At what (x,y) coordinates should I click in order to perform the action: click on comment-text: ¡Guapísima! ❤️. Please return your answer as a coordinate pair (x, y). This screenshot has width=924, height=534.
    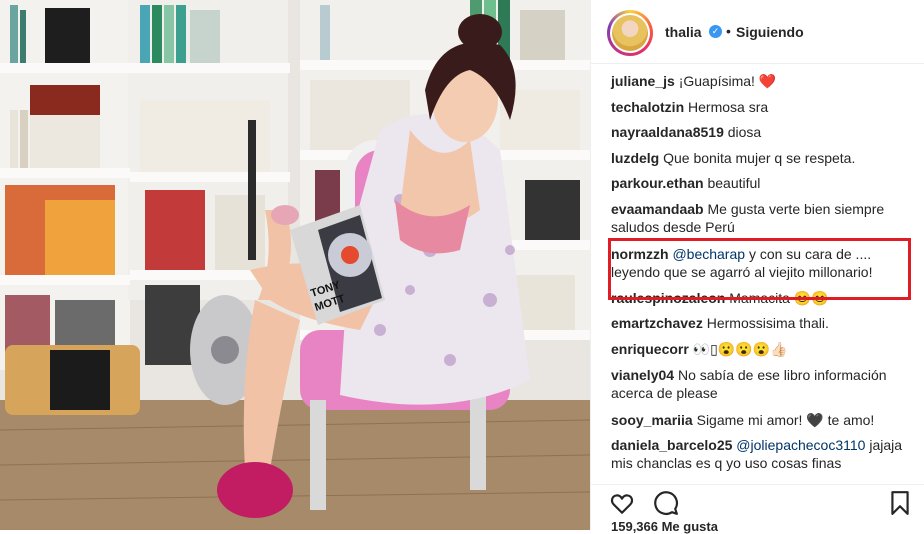
    Looking at the image, I should click on (727, 81).